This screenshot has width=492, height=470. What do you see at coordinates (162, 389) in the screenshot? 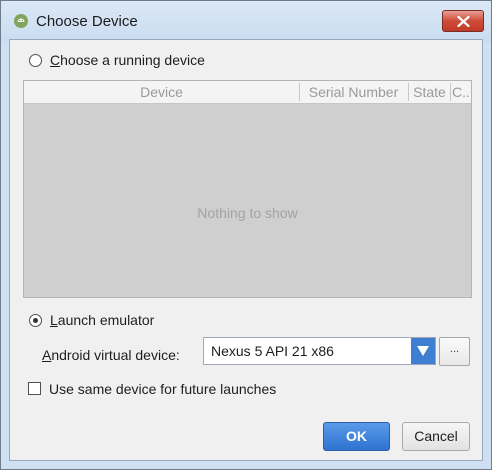
I see `use-same-device-label: Use same device for future launches` at bounding box center [162, 389].